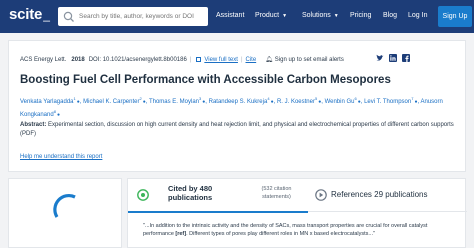  Describe the element at coordinates (137, 59) in the screenshot. I see `article-doi: DOI: 10.1021/acsenergylett.8b00186` at that location.